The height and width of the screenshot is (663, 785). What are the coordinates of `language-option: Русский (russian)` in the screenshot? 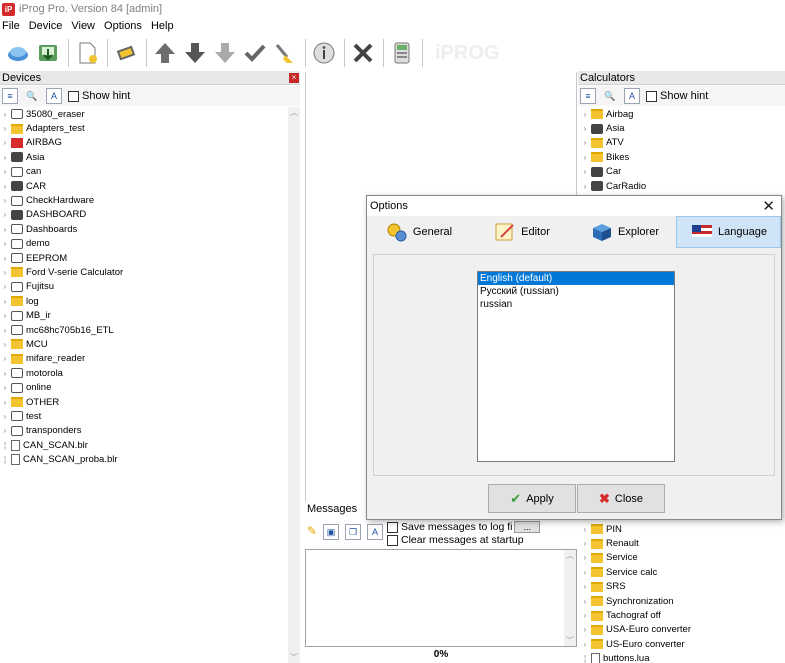 It's located at (576, 291).